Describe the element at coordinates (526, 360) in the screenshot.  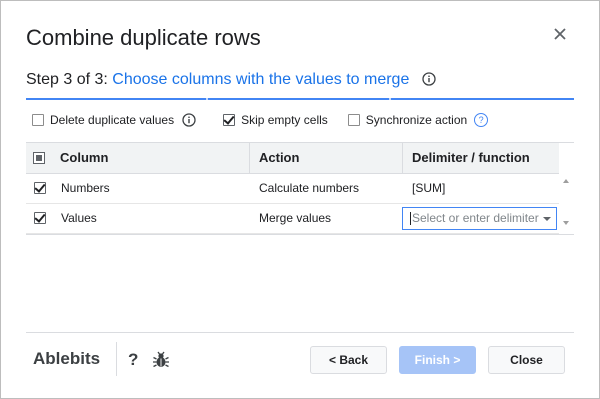
I see `close-button: Close` at that location.